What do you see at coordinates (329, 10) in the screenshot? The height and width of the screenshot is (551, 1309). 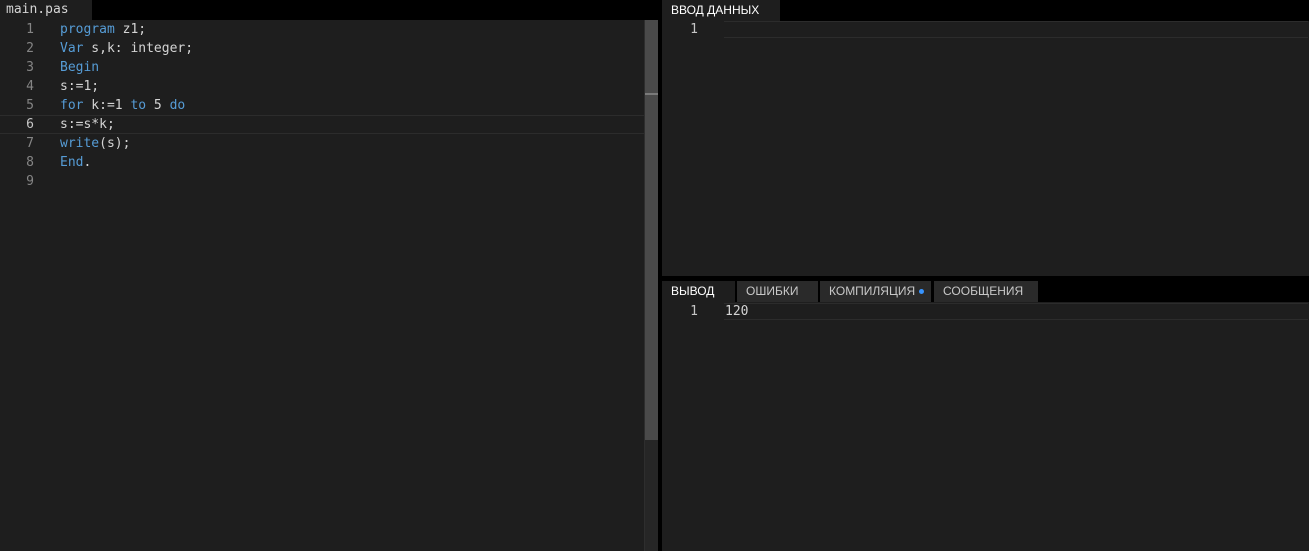 I see `editor-tabbar: main.pas` at bounding box center [329, 10].